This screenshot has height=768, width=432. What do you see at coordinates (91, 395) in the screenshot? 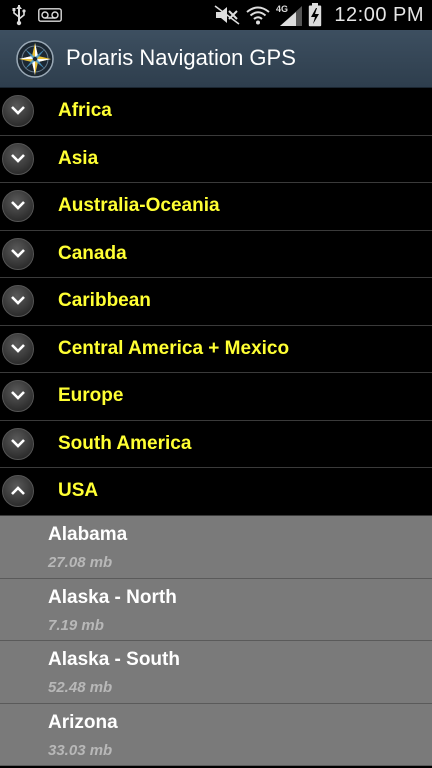
I see `group-label: Europe` at bounding box center [91, 395].